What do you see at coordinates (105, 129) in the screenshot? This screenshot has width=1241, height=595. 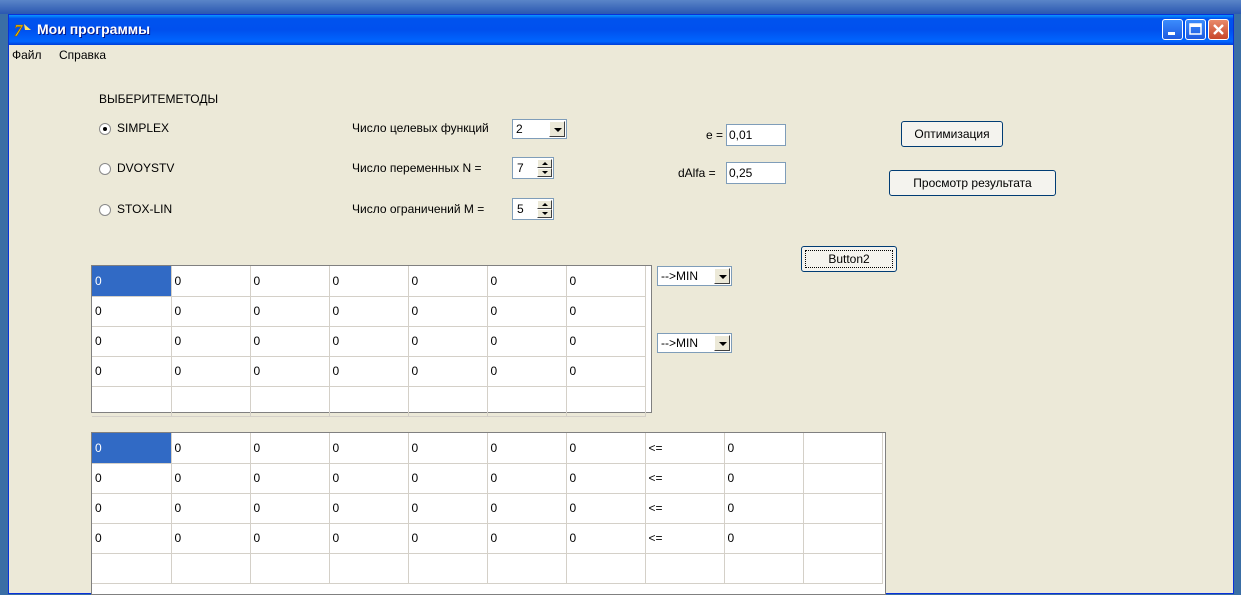 I see `radio-simplex` at bounding box center [105, 129].